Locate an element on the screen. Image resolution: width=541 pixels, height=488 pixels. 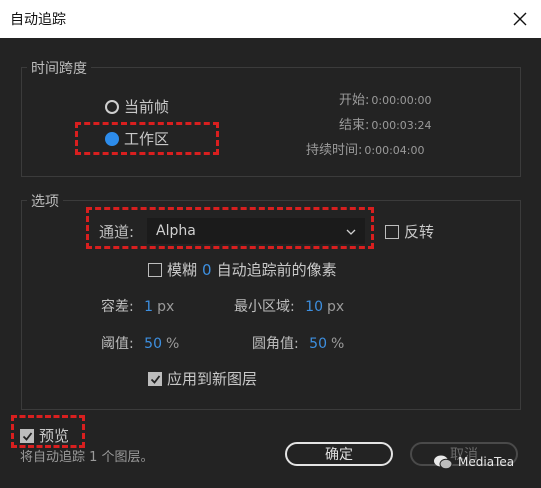
invert-label: 反转 is located at coordinates (419, 232).